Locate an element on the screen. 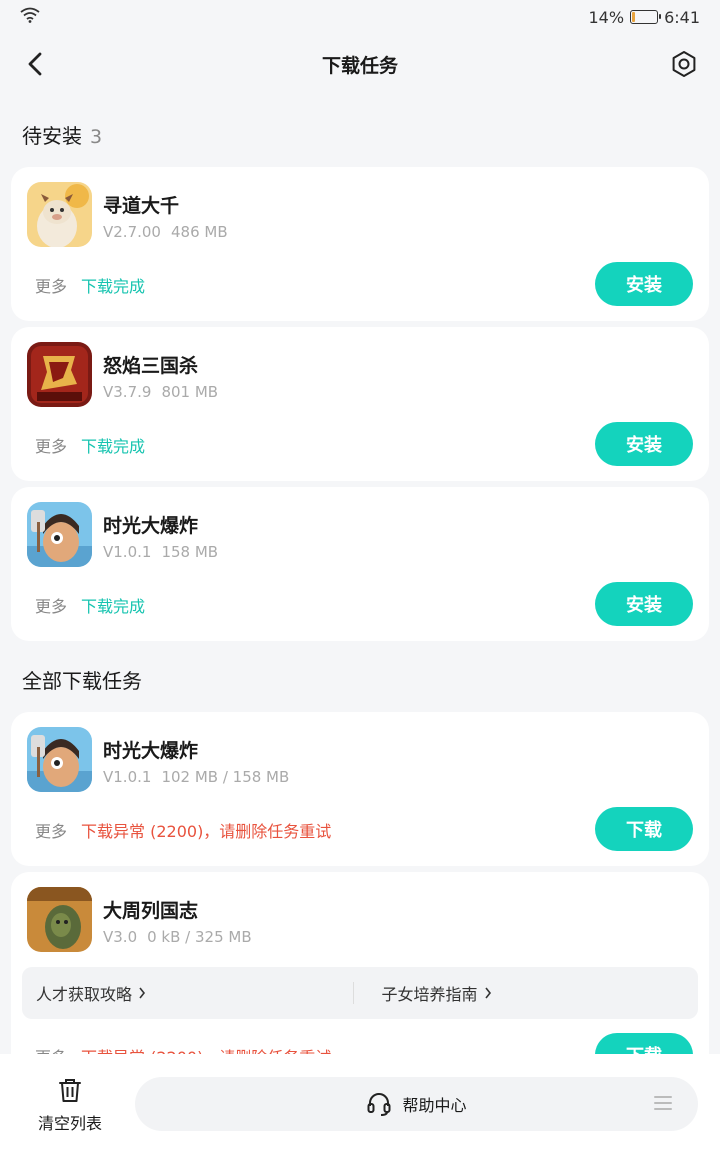  guide-link: 人才获取攻略 is located at coordinates (187, 993).